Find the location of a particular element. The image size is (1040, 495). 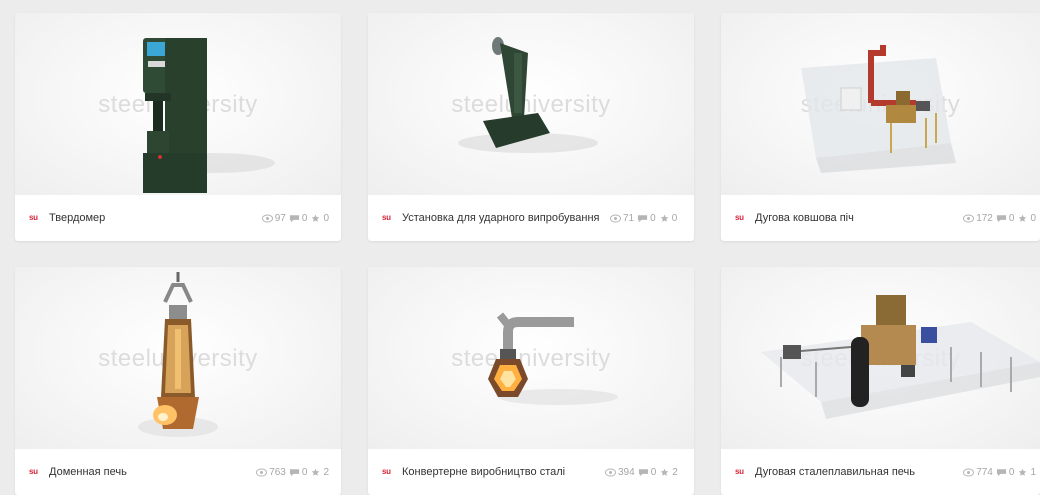

card-footer: su Конвертерне виробництво сталі 394 0 2 is located at coordinates (531, 472).